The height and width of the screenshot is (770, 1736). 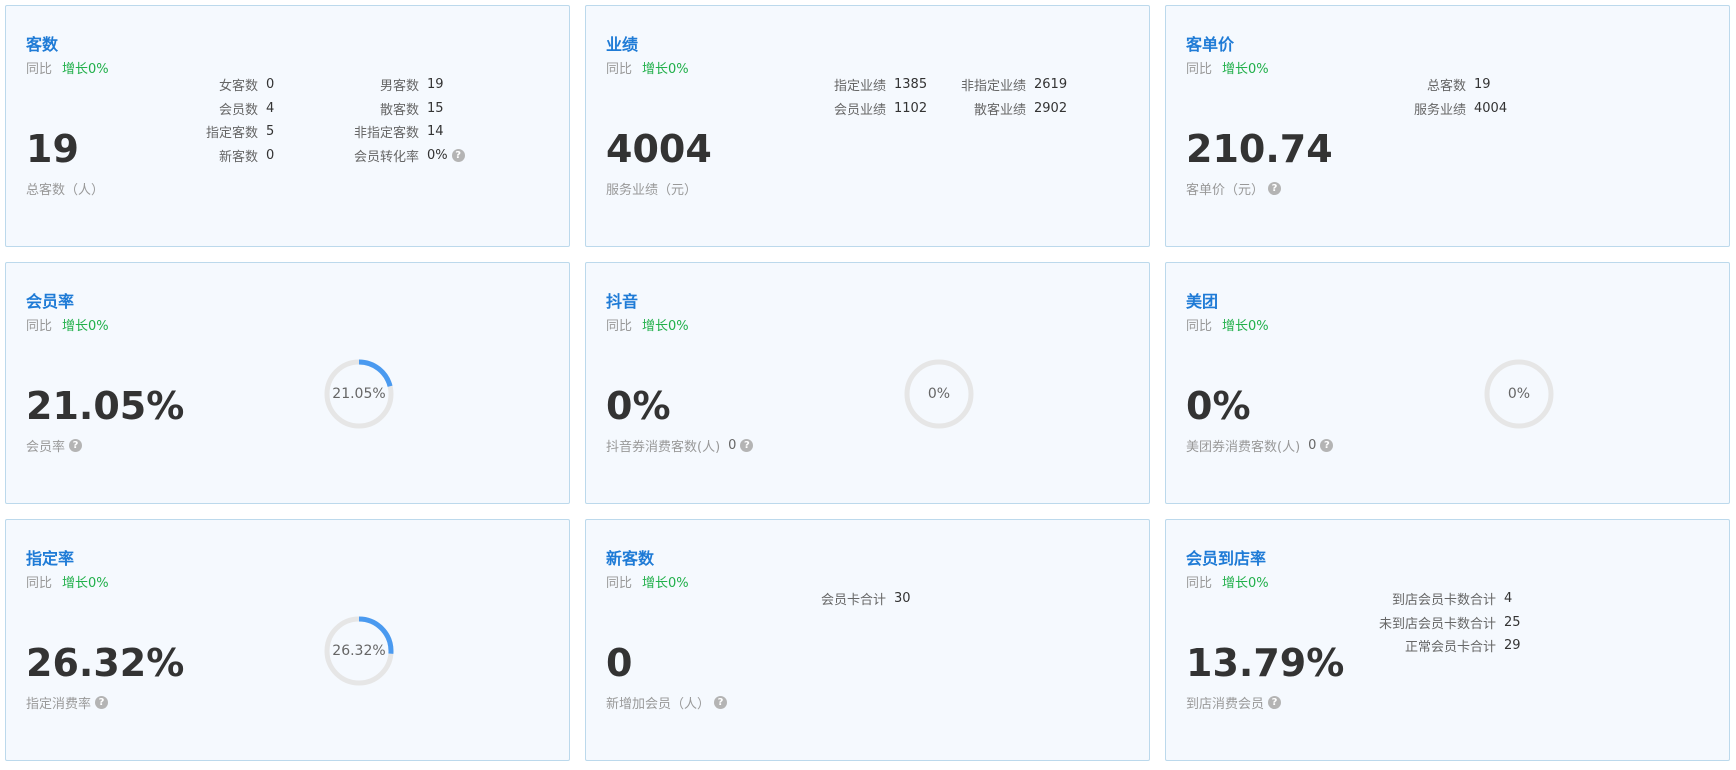 What do you see at coordinates (1051, 84) in the screenshot?
I see `stat-value: 2619` at bounding box center [1051, 84].